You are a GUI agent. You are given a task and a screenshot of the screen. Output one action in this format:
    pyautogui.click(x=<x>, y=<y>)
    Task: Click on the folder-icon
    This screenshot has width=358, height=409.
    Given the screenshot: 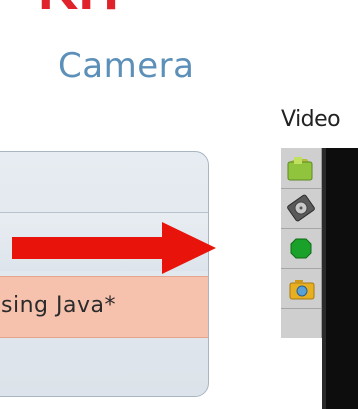 What is the action you would take?
    pyautogui.click(x=300, y=169)
    